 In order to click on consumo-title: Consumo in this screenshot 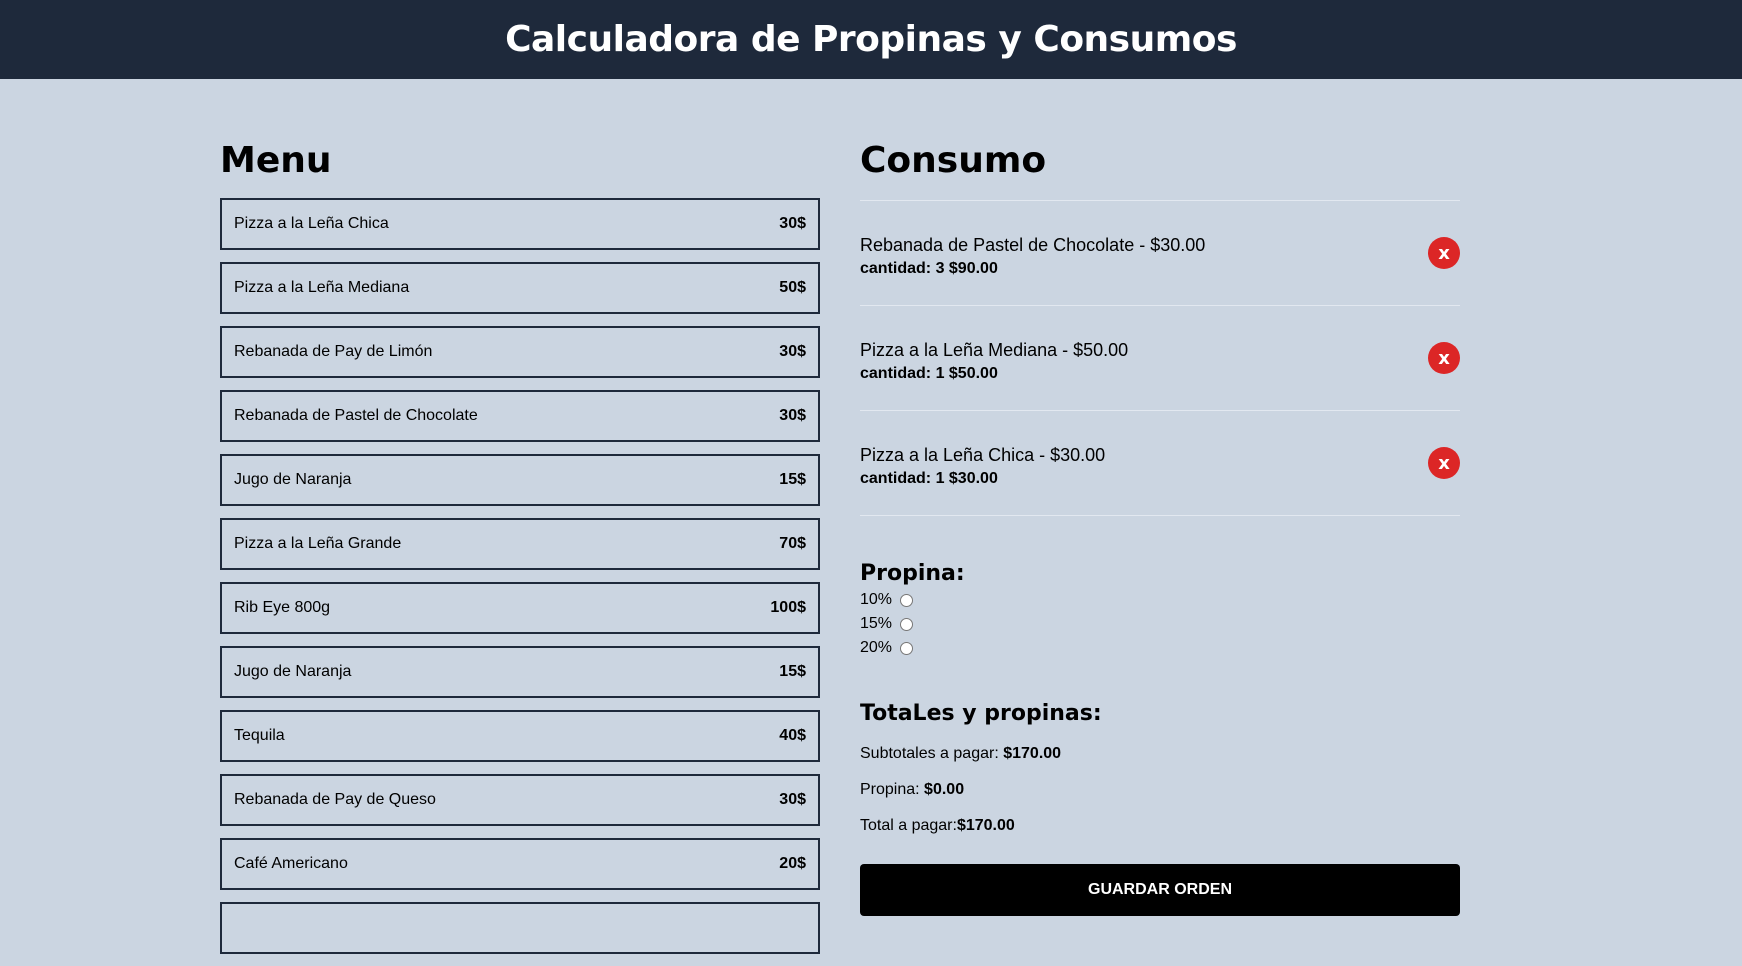, I will do `click(953, 160)`.